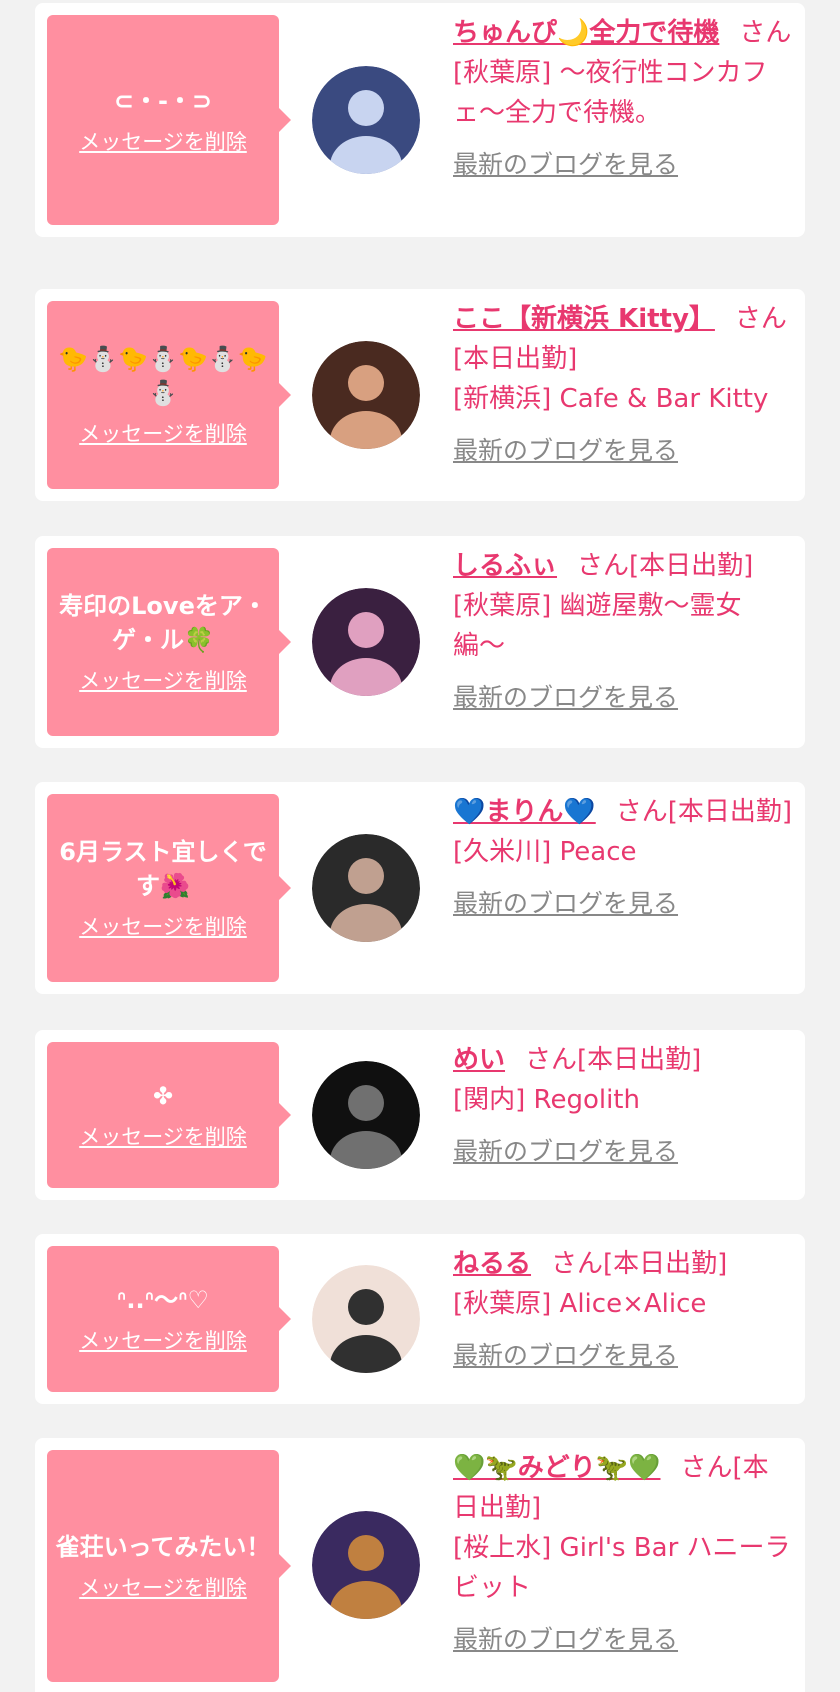  Describe the element at coordinates (765, 33) in the screenshot. I see `profile-status: さん` at that location.